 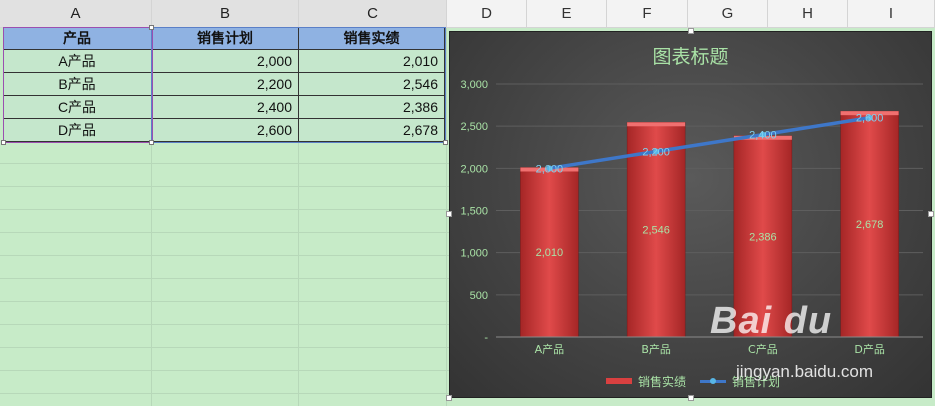 I want to click on y-tick-label: -, so click(x=486, y=338).